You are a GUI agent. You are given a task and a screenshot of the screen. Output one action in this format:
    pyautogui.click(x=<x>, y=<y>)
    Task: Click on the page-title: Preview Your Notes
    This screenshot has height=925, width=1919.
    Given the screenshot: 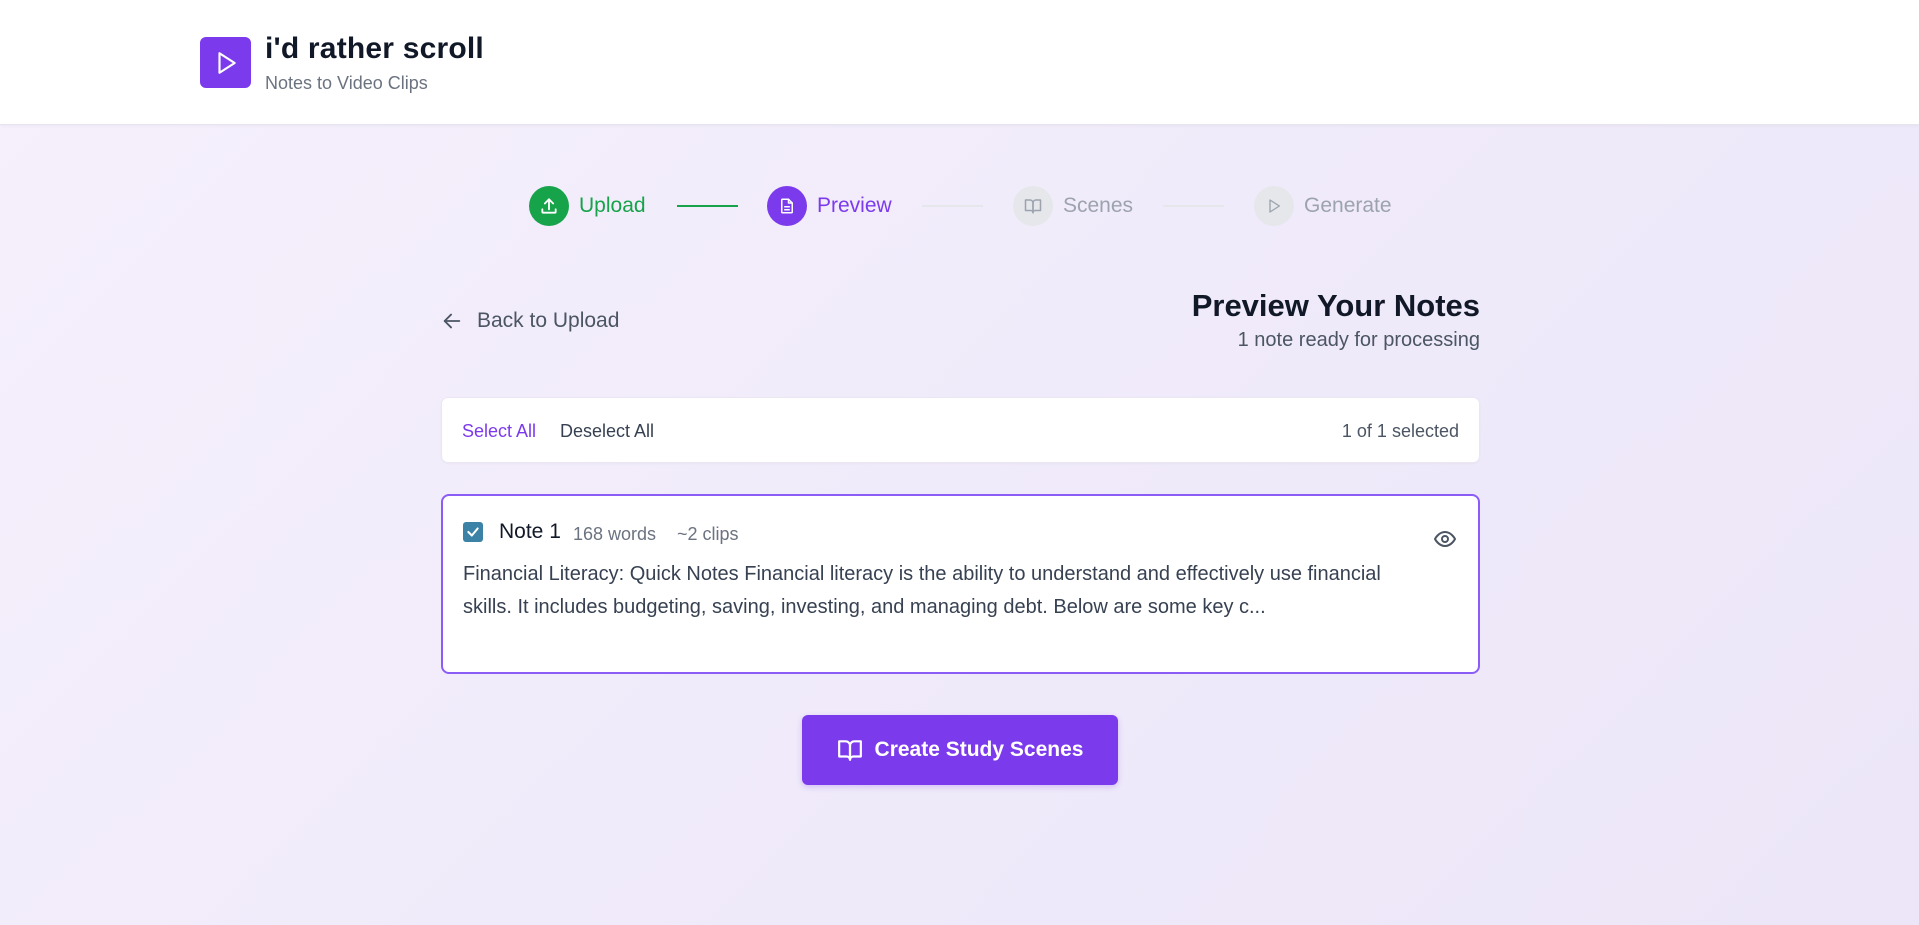 What is the action you would take?
    pyautogui.click(x=1335, y=305)
    